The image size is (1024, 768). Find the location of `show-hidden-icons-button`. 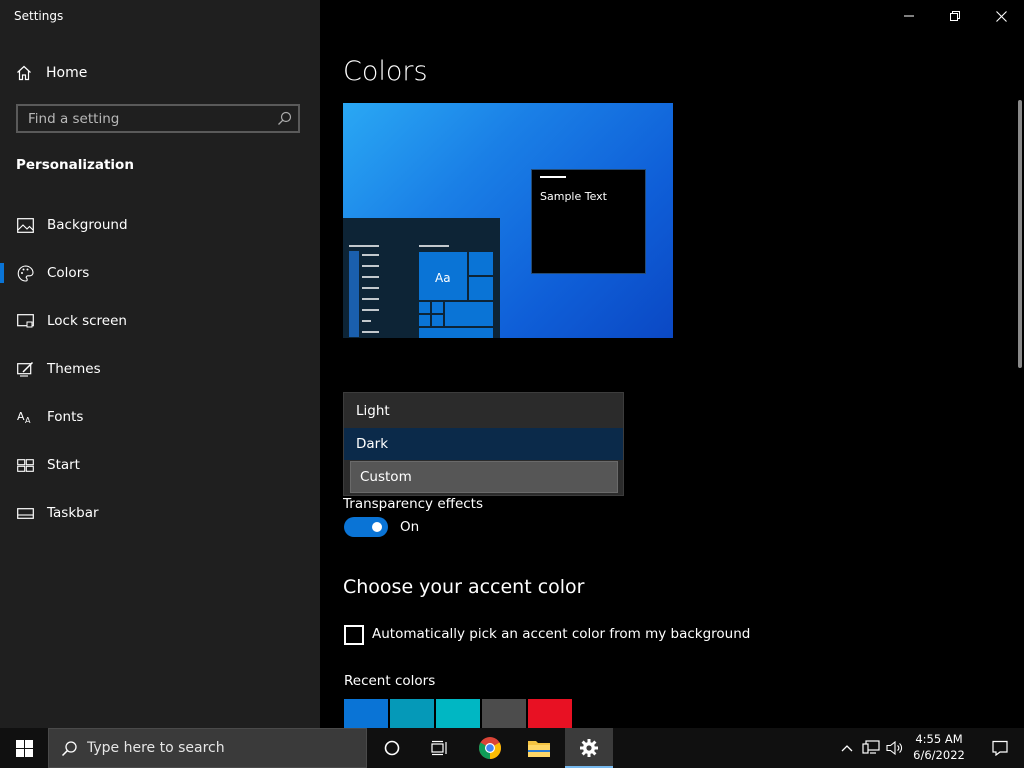

show-hidden-icons-button is located at coordinates (847, 748).